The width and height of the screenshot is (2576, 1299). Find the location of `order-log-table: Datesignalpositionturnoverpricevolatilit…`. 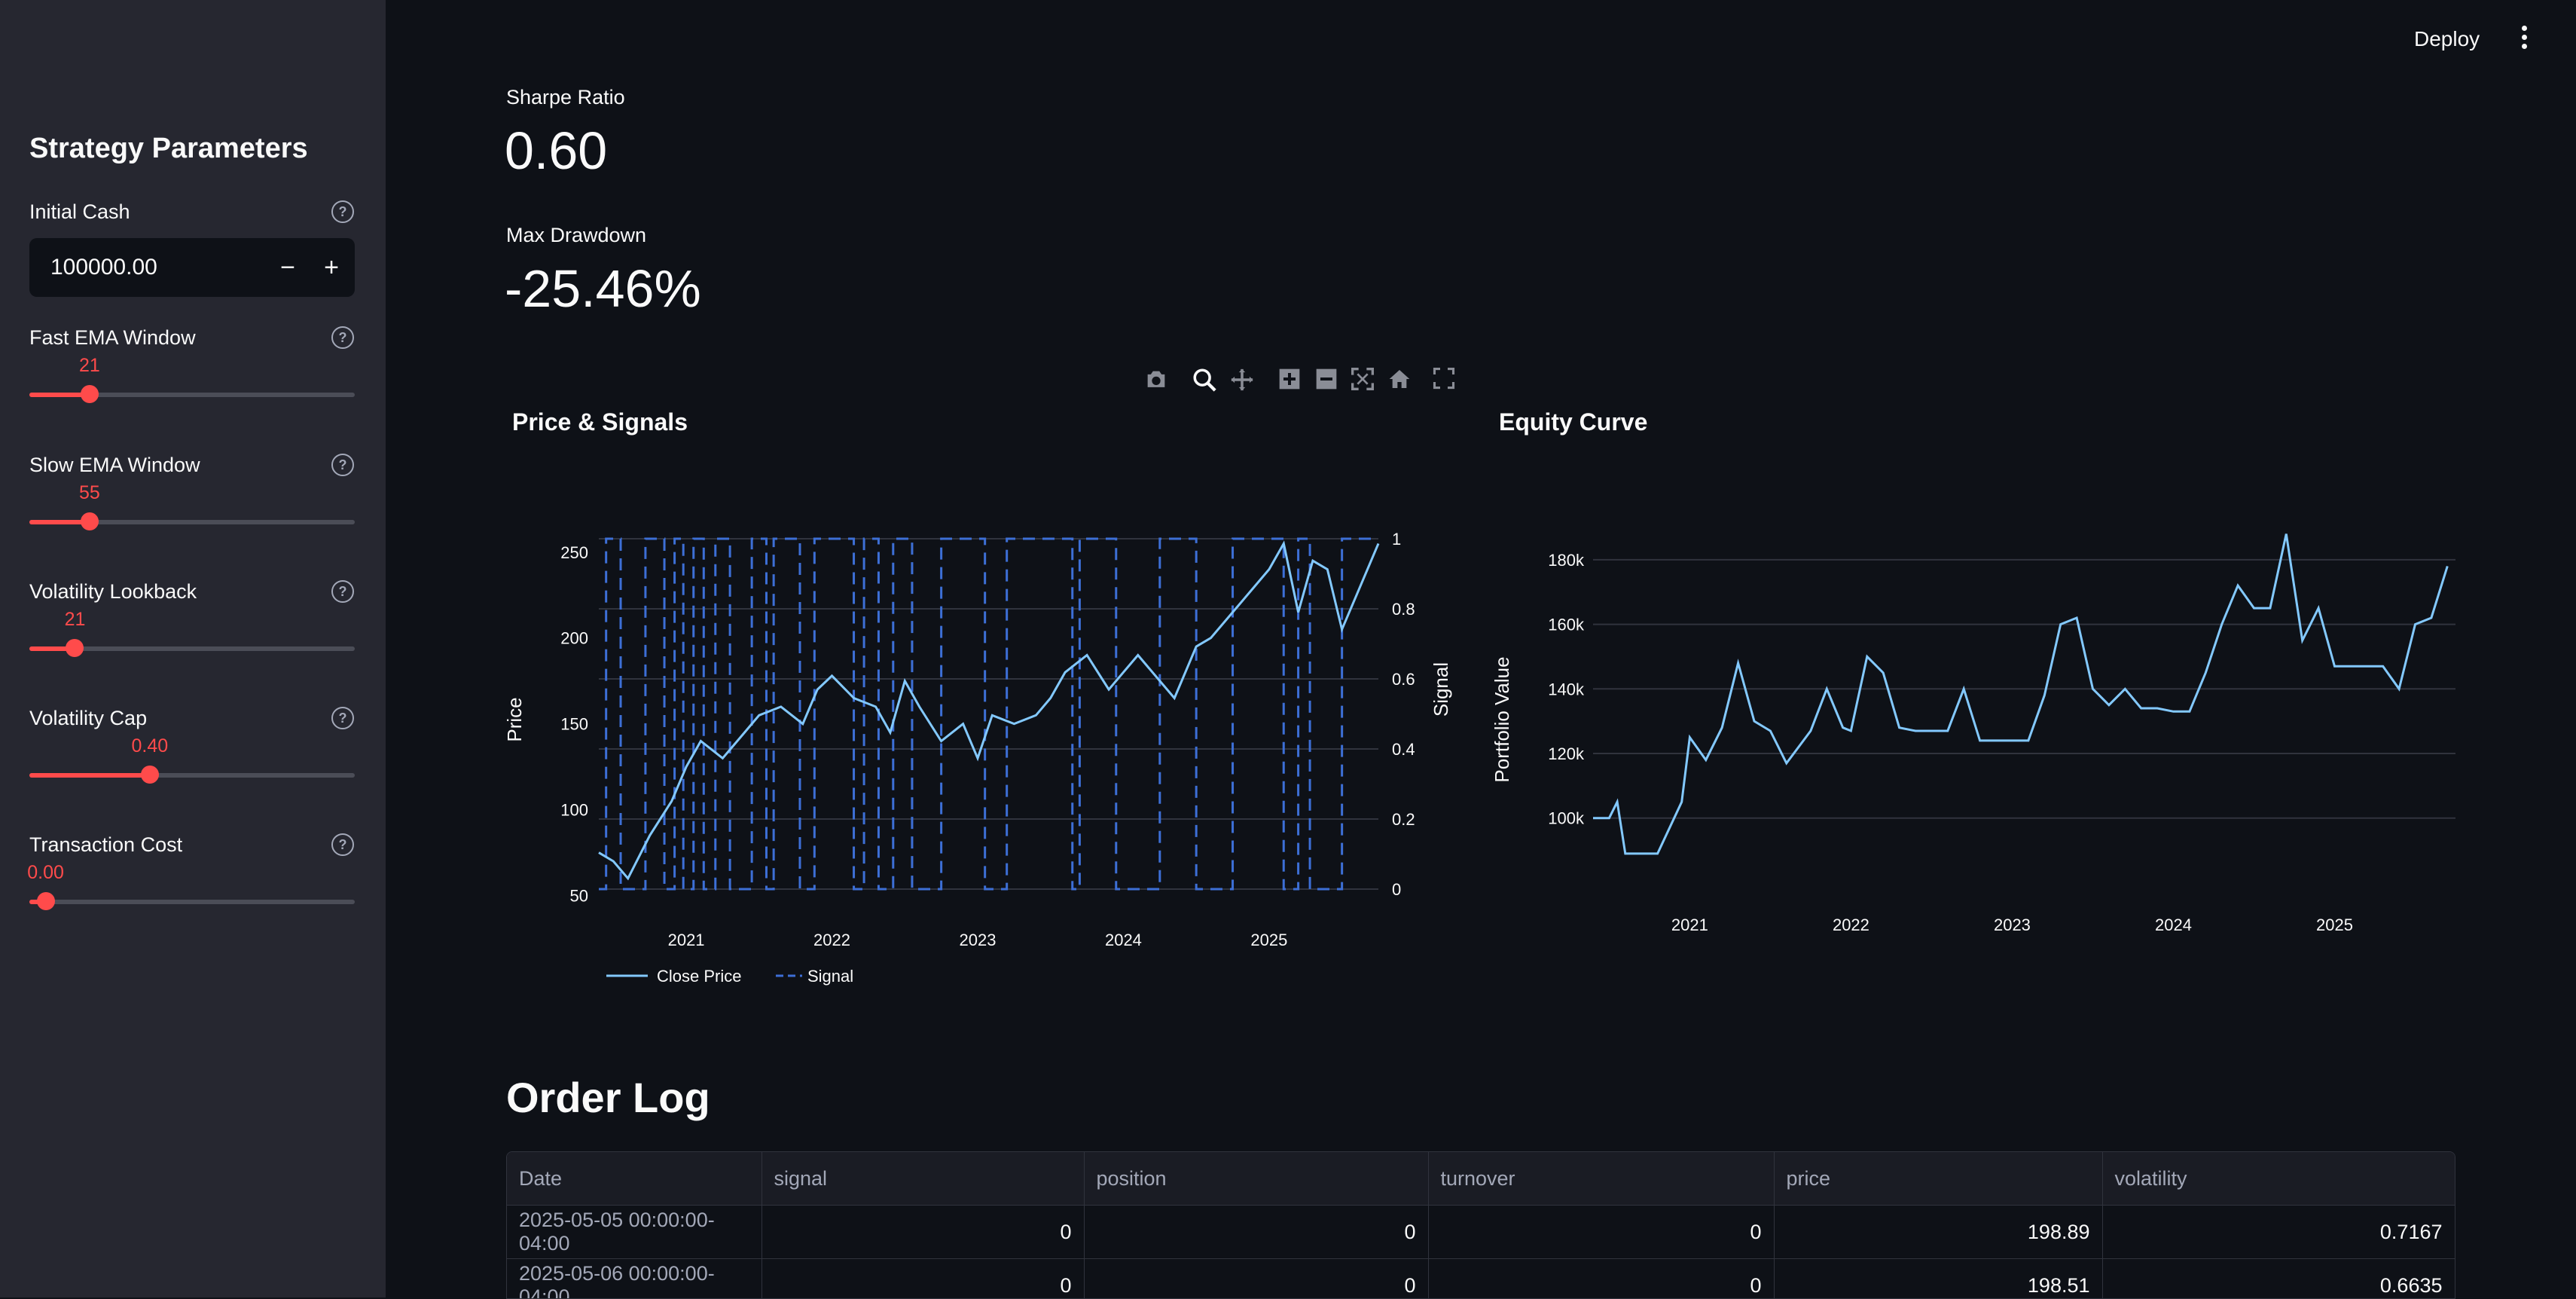

order-log-table: Datesignalpositionturnoverpricevolatilit… is located at coordinates (1481, 1225).